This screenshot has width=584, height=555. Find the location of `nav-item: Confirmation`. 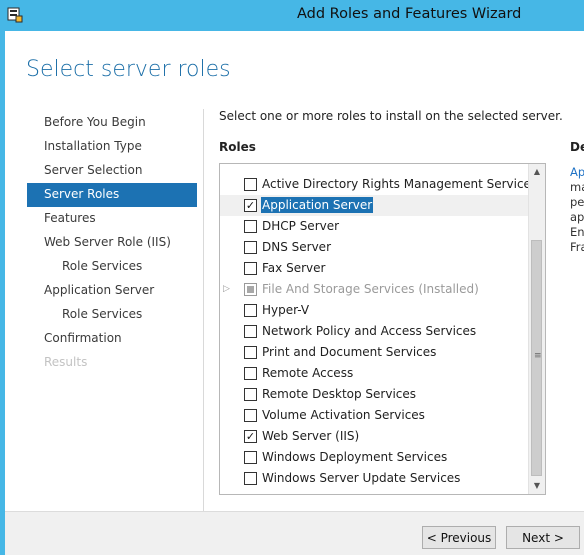

nav-item: Confirmation is located at coordinates (112, 339).